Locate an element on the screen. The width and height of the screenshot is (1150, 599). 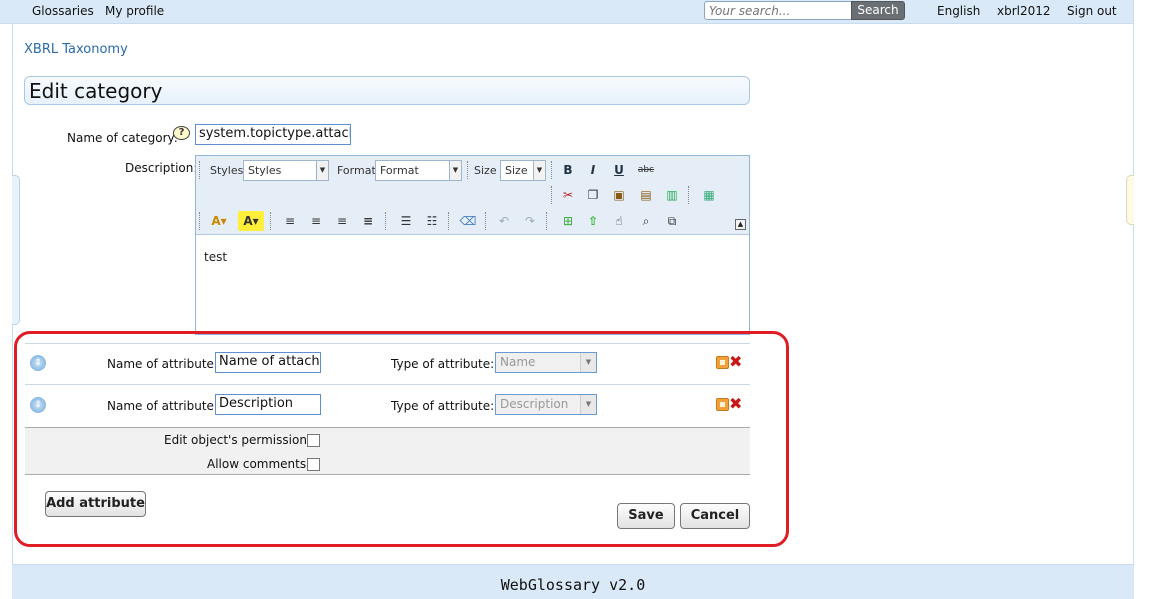
strikethrough-icon: abc is located at coordinates (646, 170).